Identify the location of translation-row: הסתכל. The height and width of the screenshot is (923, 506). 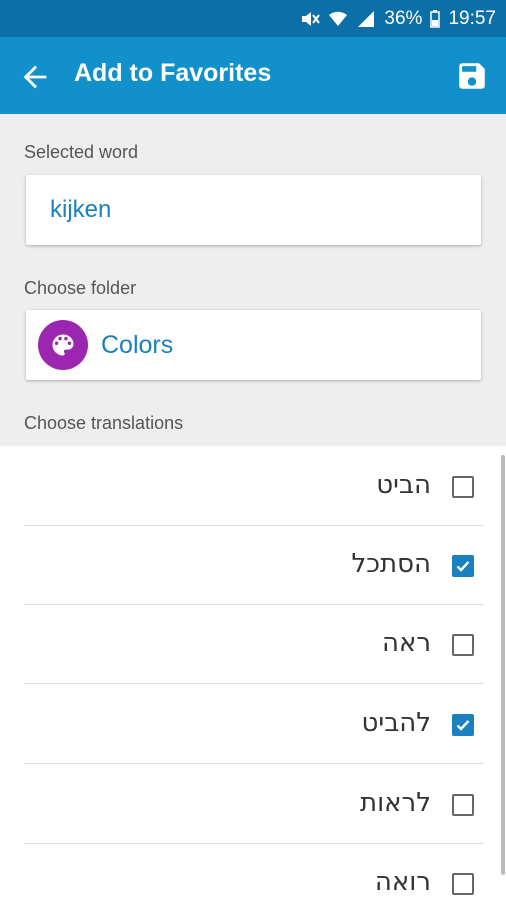
(254, 565).